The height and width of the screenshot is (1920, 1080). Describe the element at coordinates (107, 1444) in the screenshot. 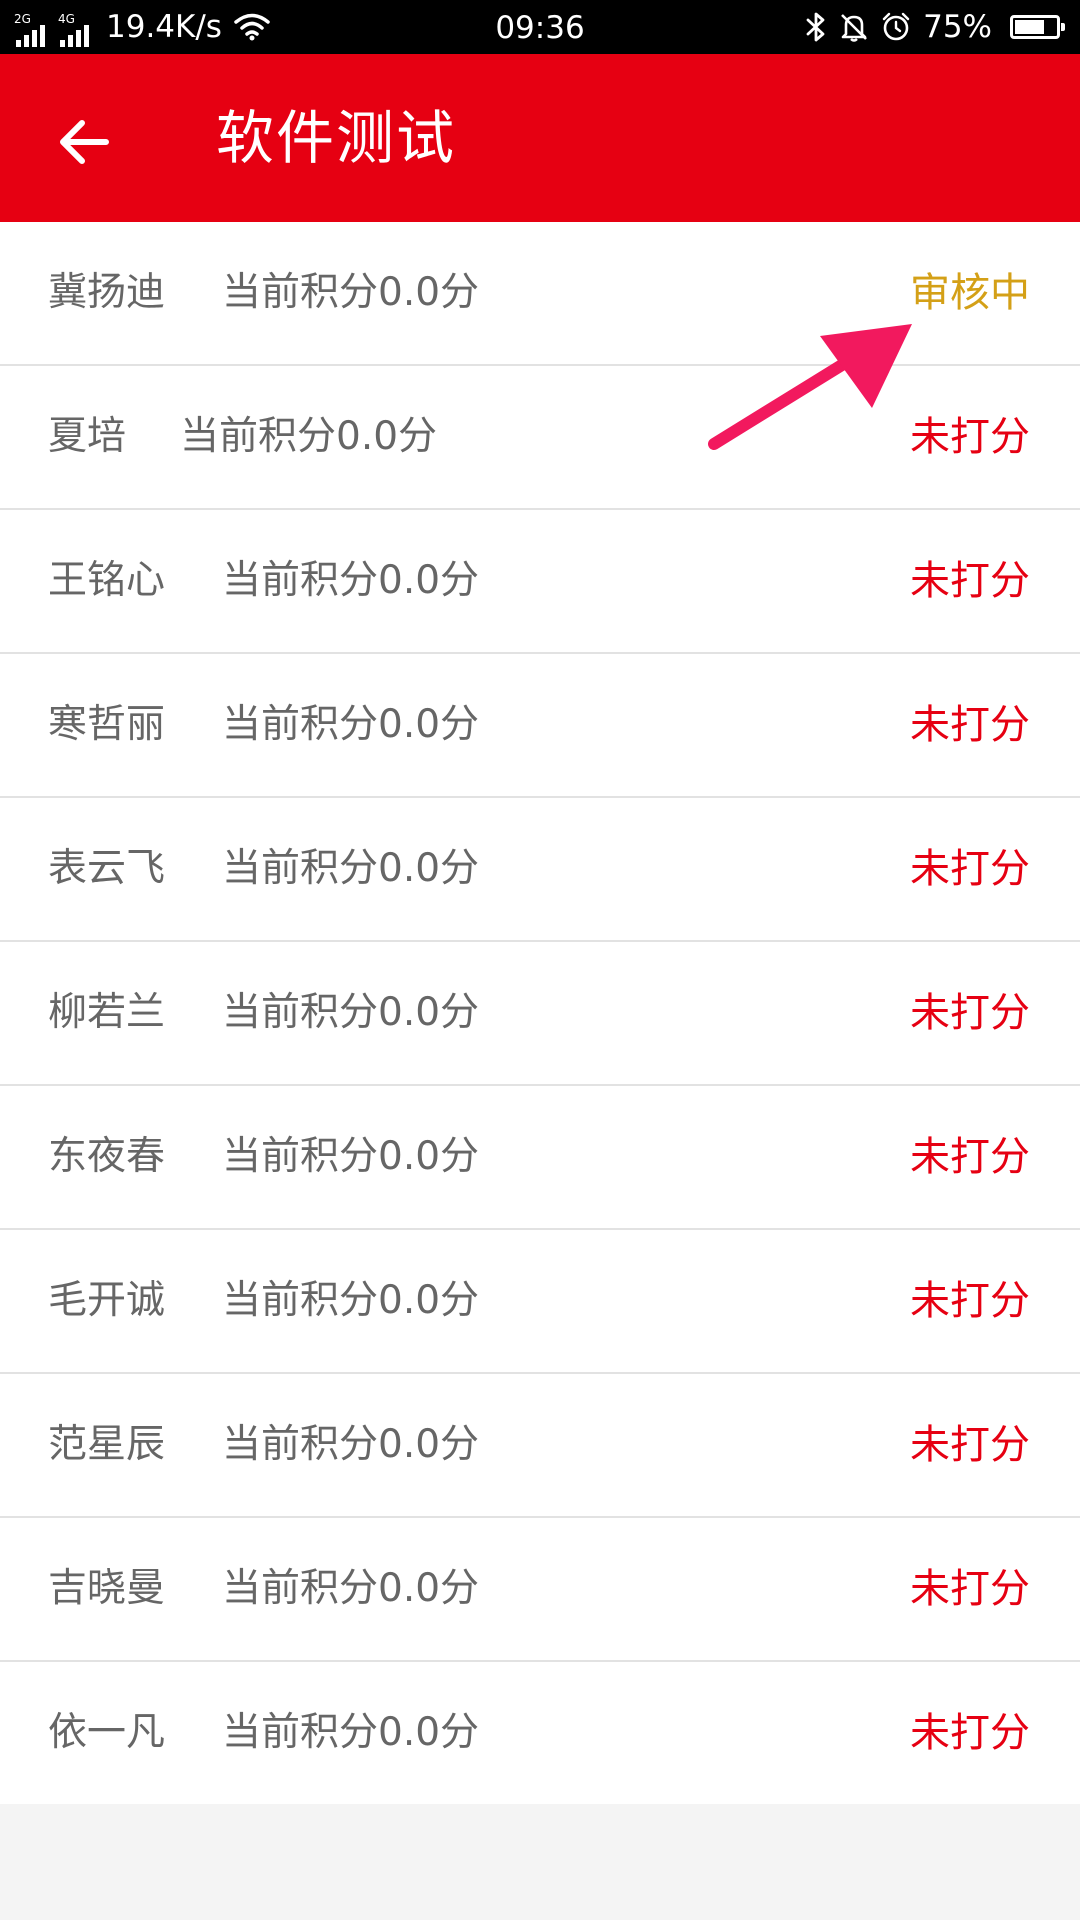

I see `member-name: 范星辰` at that location.